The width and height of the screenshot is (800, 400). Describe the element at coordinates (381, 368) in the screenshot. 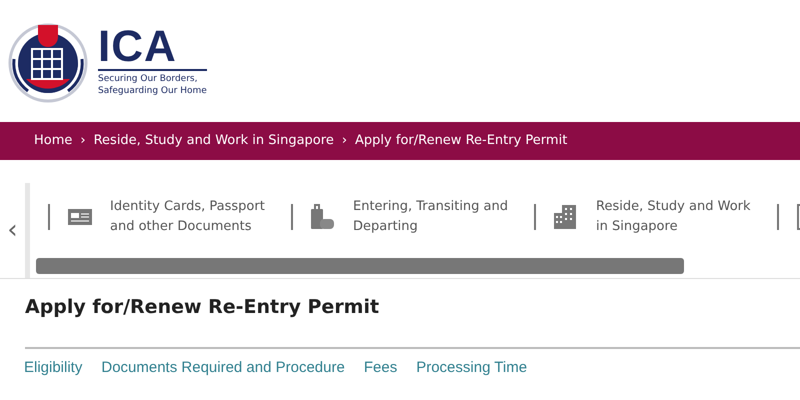

I see `section-link: Fees` at that location.